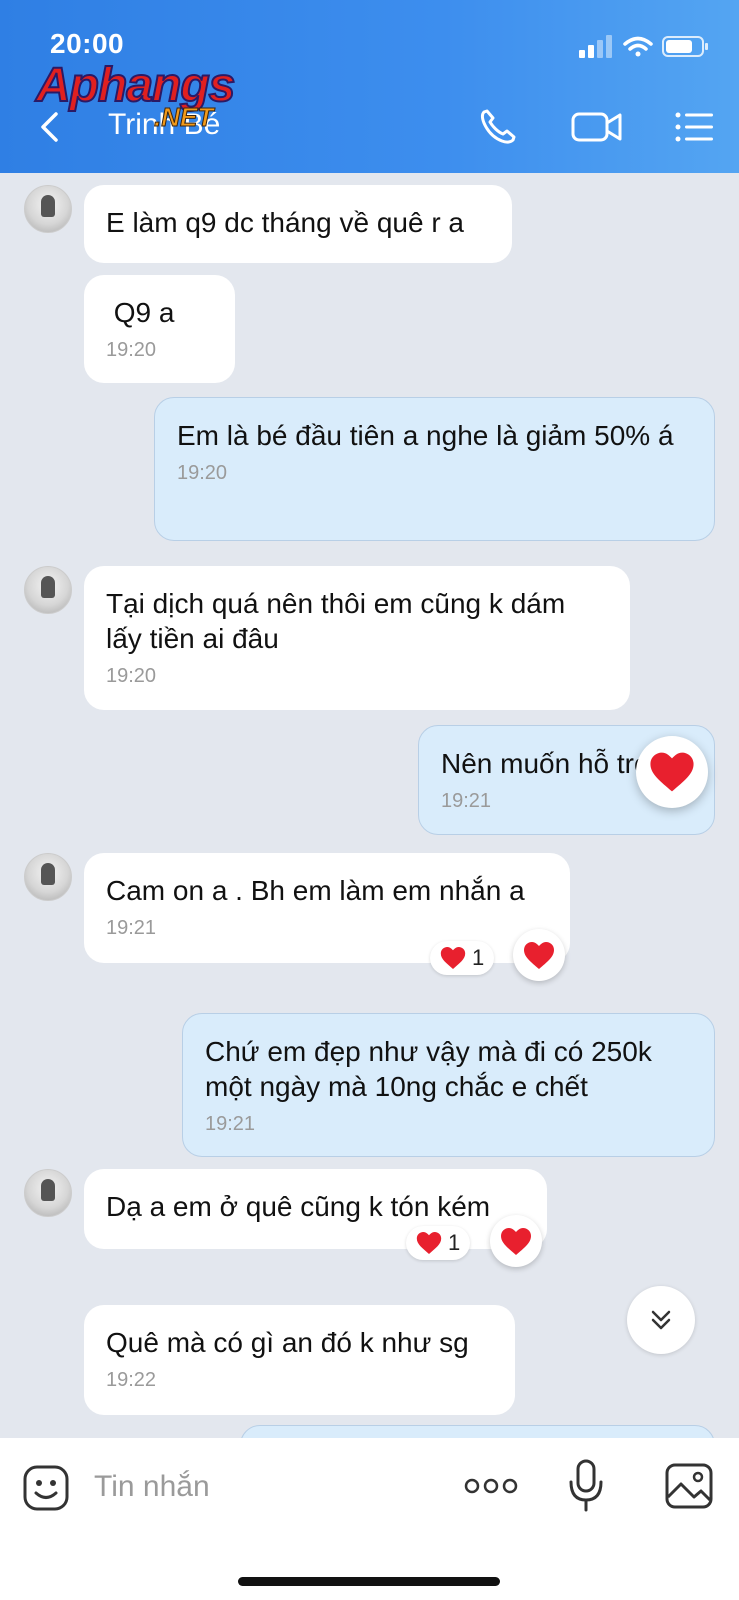 Image resolution: width=739 pixels, height=1600 pixels. I want to click on back-icon, so click(51, 127).